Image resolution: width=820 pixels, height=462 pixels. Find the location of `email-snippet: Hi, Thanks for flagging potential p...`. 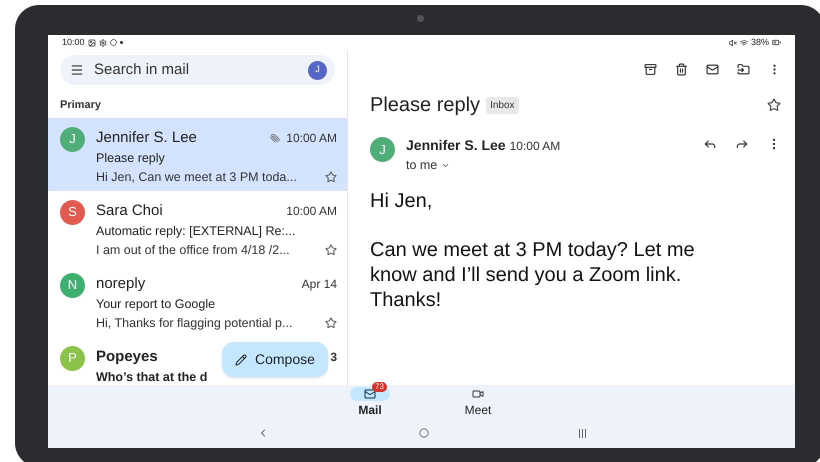

email-snippet: Hi, Thanks for flagging potential p... is located at coordinates (195, 323).